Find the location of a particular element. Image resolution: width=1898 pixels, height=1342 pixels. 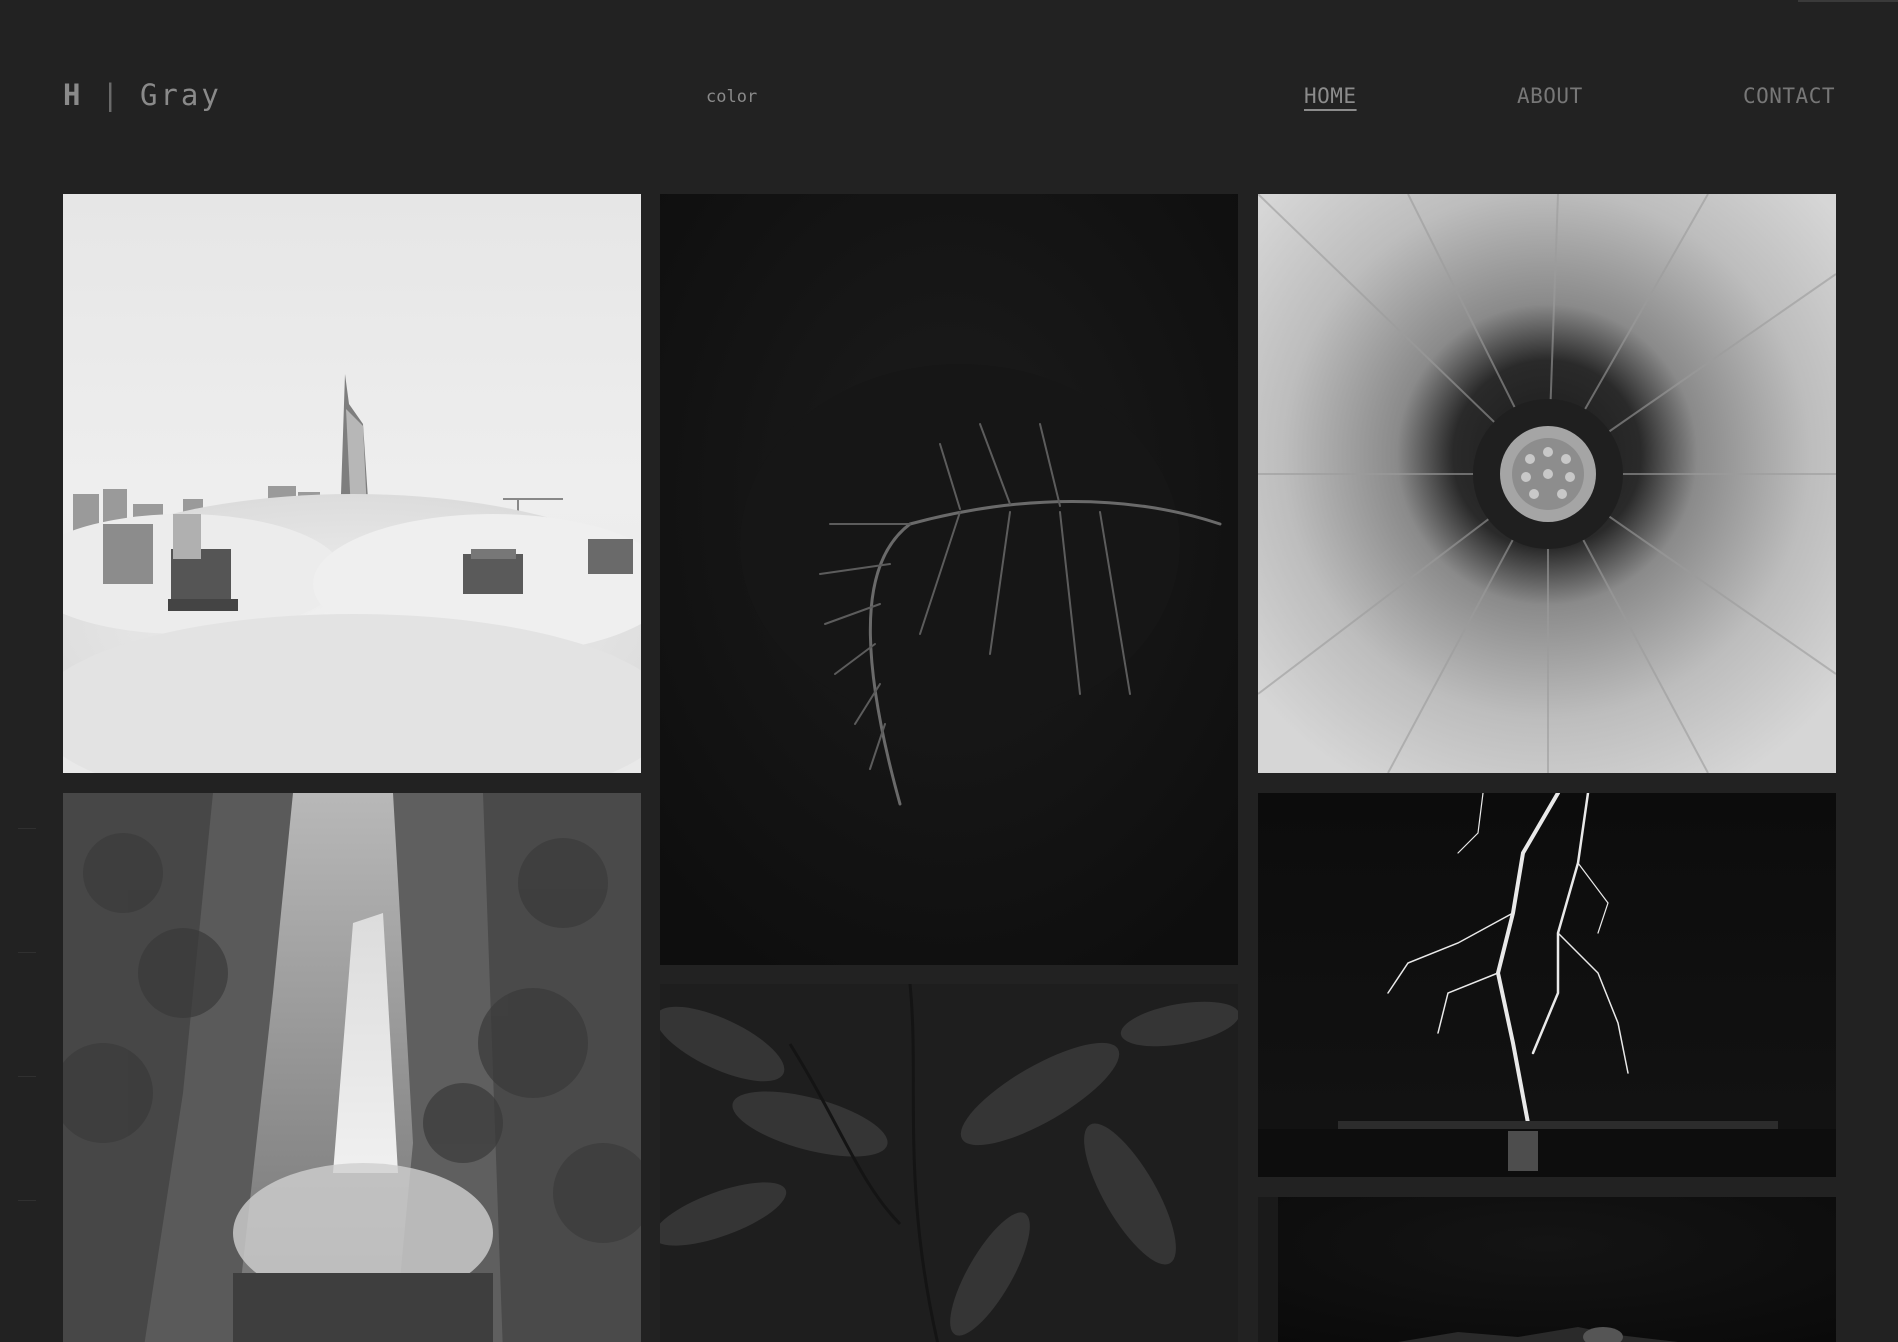

photo-dark-landscape is located at coordinates (1547, 1269).